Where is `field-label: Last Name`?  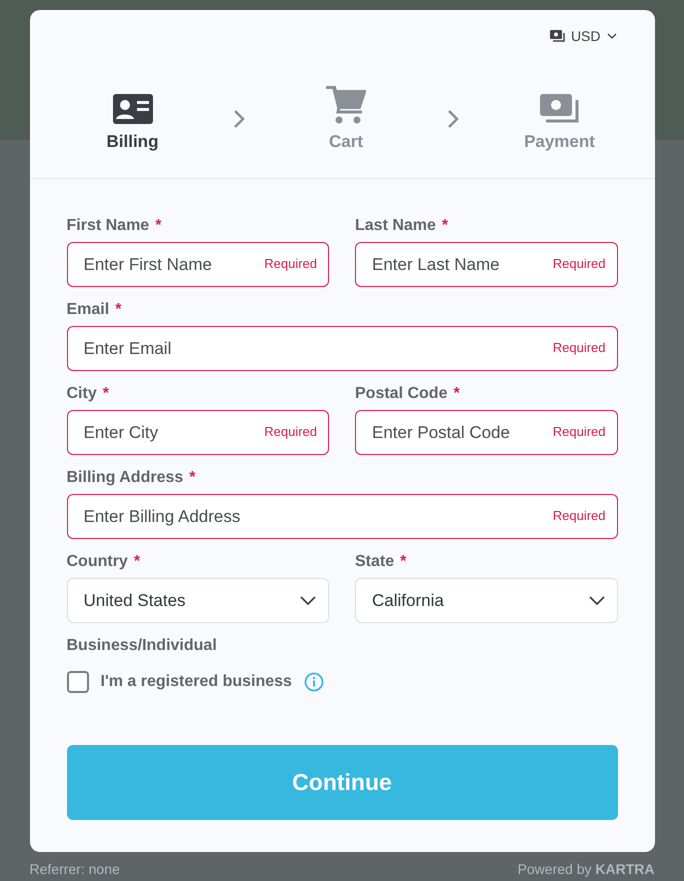
field-label: Last Name is located at coordinates (395, 226).